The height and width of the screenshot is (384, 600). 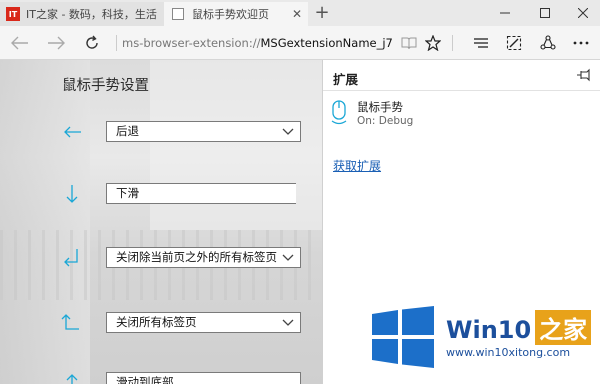 What do you see at coordinates (452, 43) in the screenshot?
I see `toolbar-separator` at bounding box center [452, 43].